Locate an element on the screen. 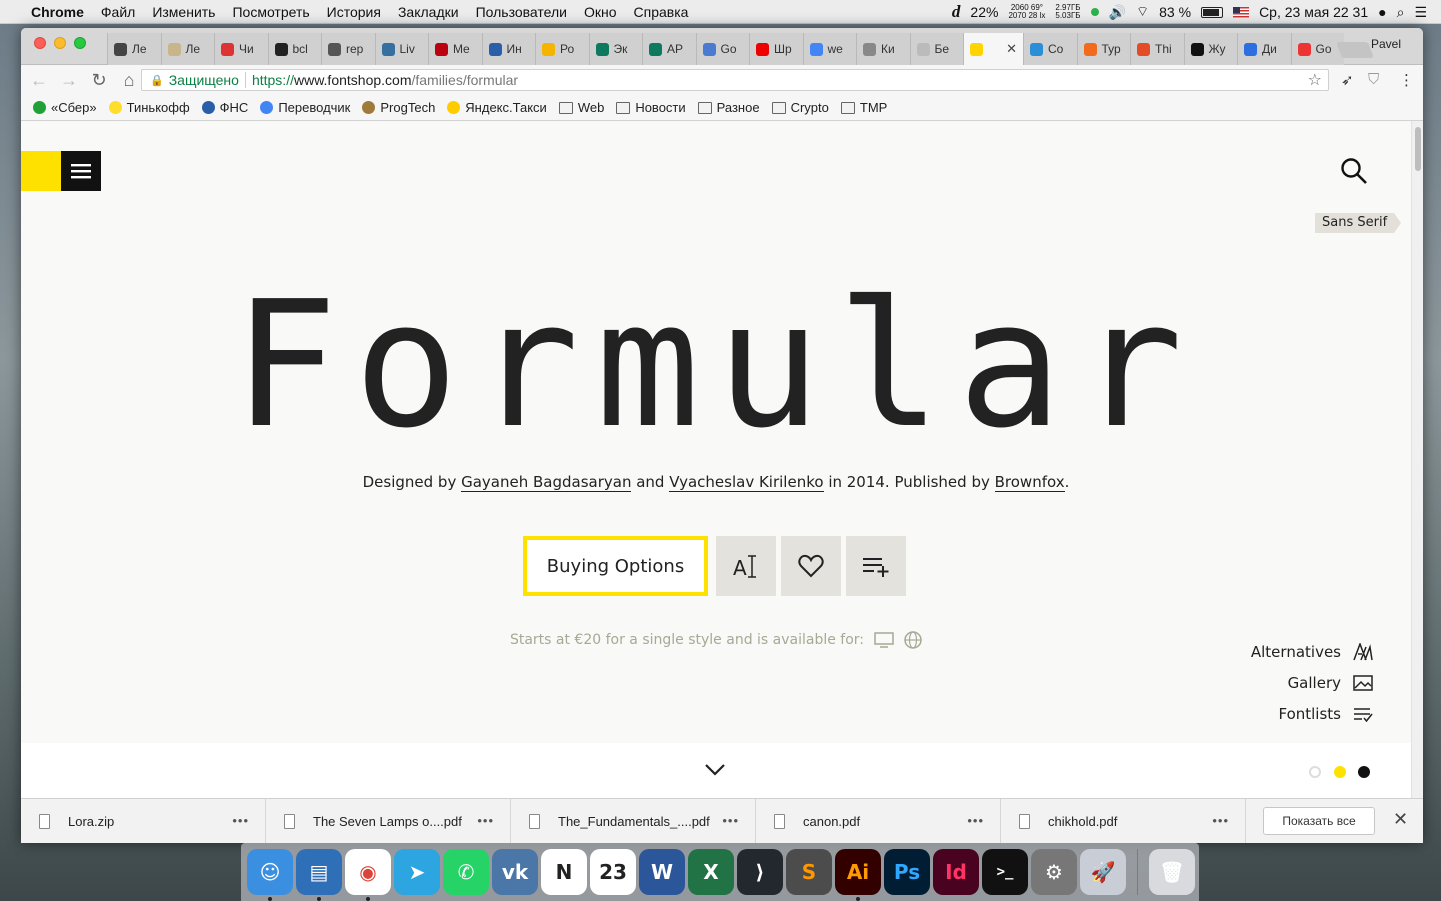 This screenshot has width=1441, height=901. lock-icon: 🔒 is located at coordinates (157, 80).